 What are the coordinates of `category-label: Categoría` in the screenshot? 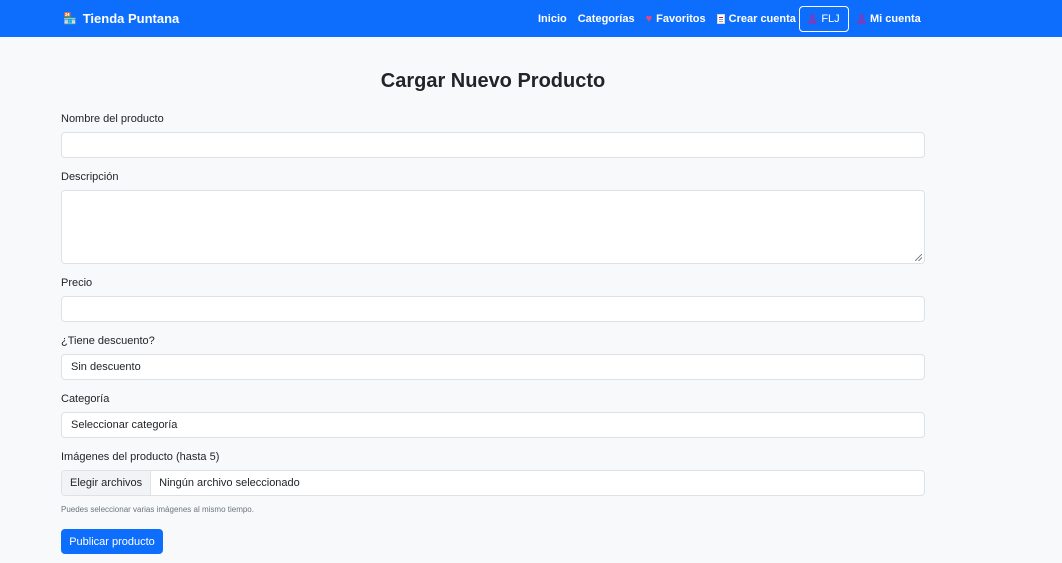 It's located at (85, 399).